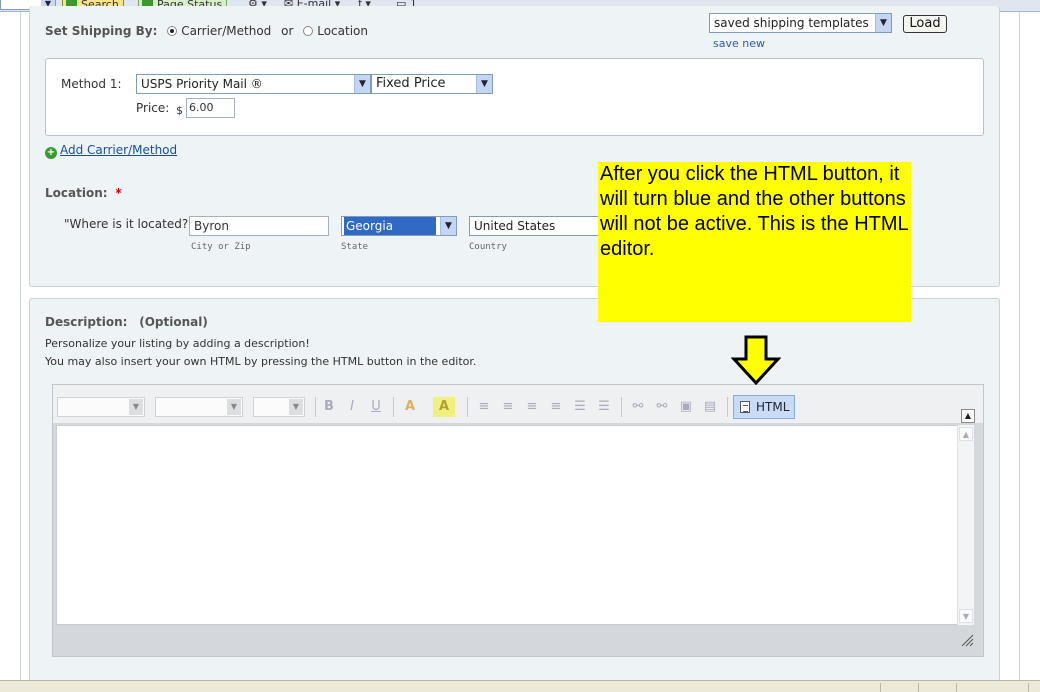 The height and width of the screenshot is (692, 1040). I want to click on description-label-row: Description: (Optional), so click(126, 322).